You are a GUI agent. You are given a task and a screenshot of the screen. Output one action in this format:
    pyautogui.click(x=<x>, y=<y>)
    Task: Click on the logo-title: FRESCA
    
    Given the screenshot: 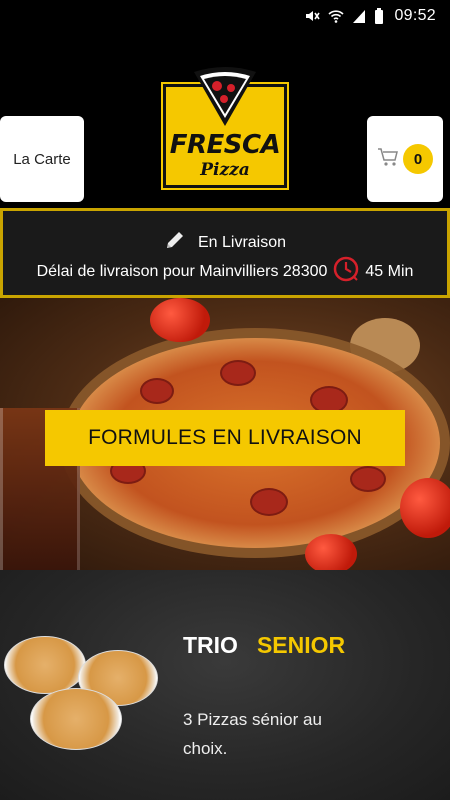 What is the action you would take?
    pyautogui.click(x=225, y=145)
    